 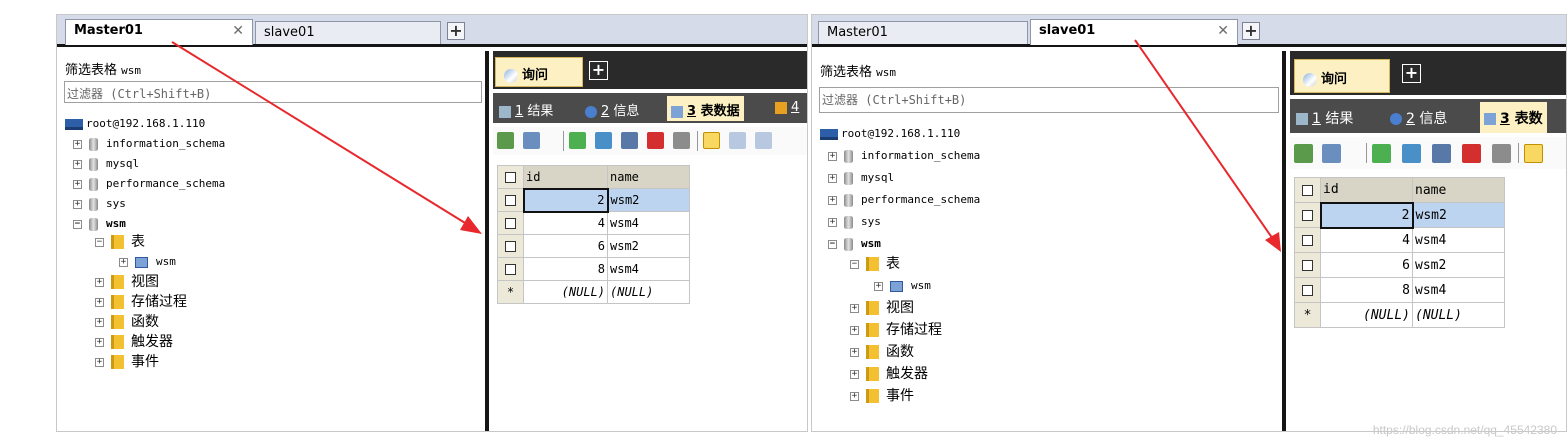 I want to click on tab-master01: Master01 ✕, so click(x=159, y=32).